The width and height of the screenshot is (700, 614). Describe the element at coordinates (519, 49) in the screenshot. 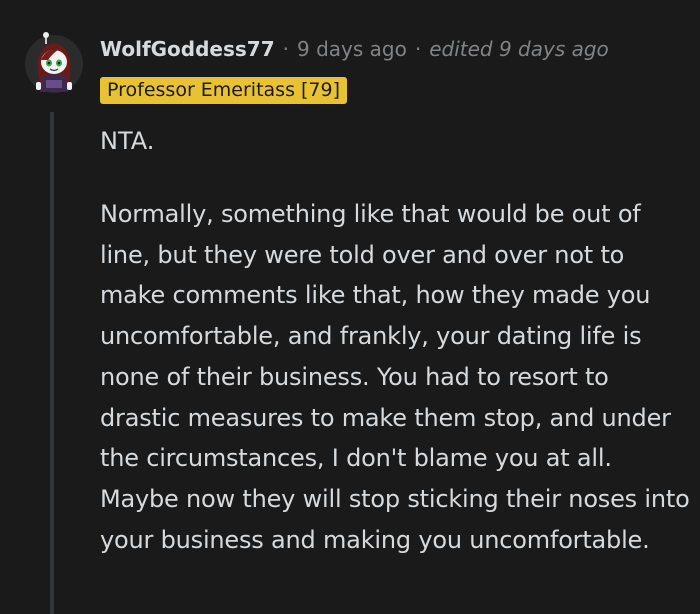

I see `edited-time: edited 9 days ago` at that location.